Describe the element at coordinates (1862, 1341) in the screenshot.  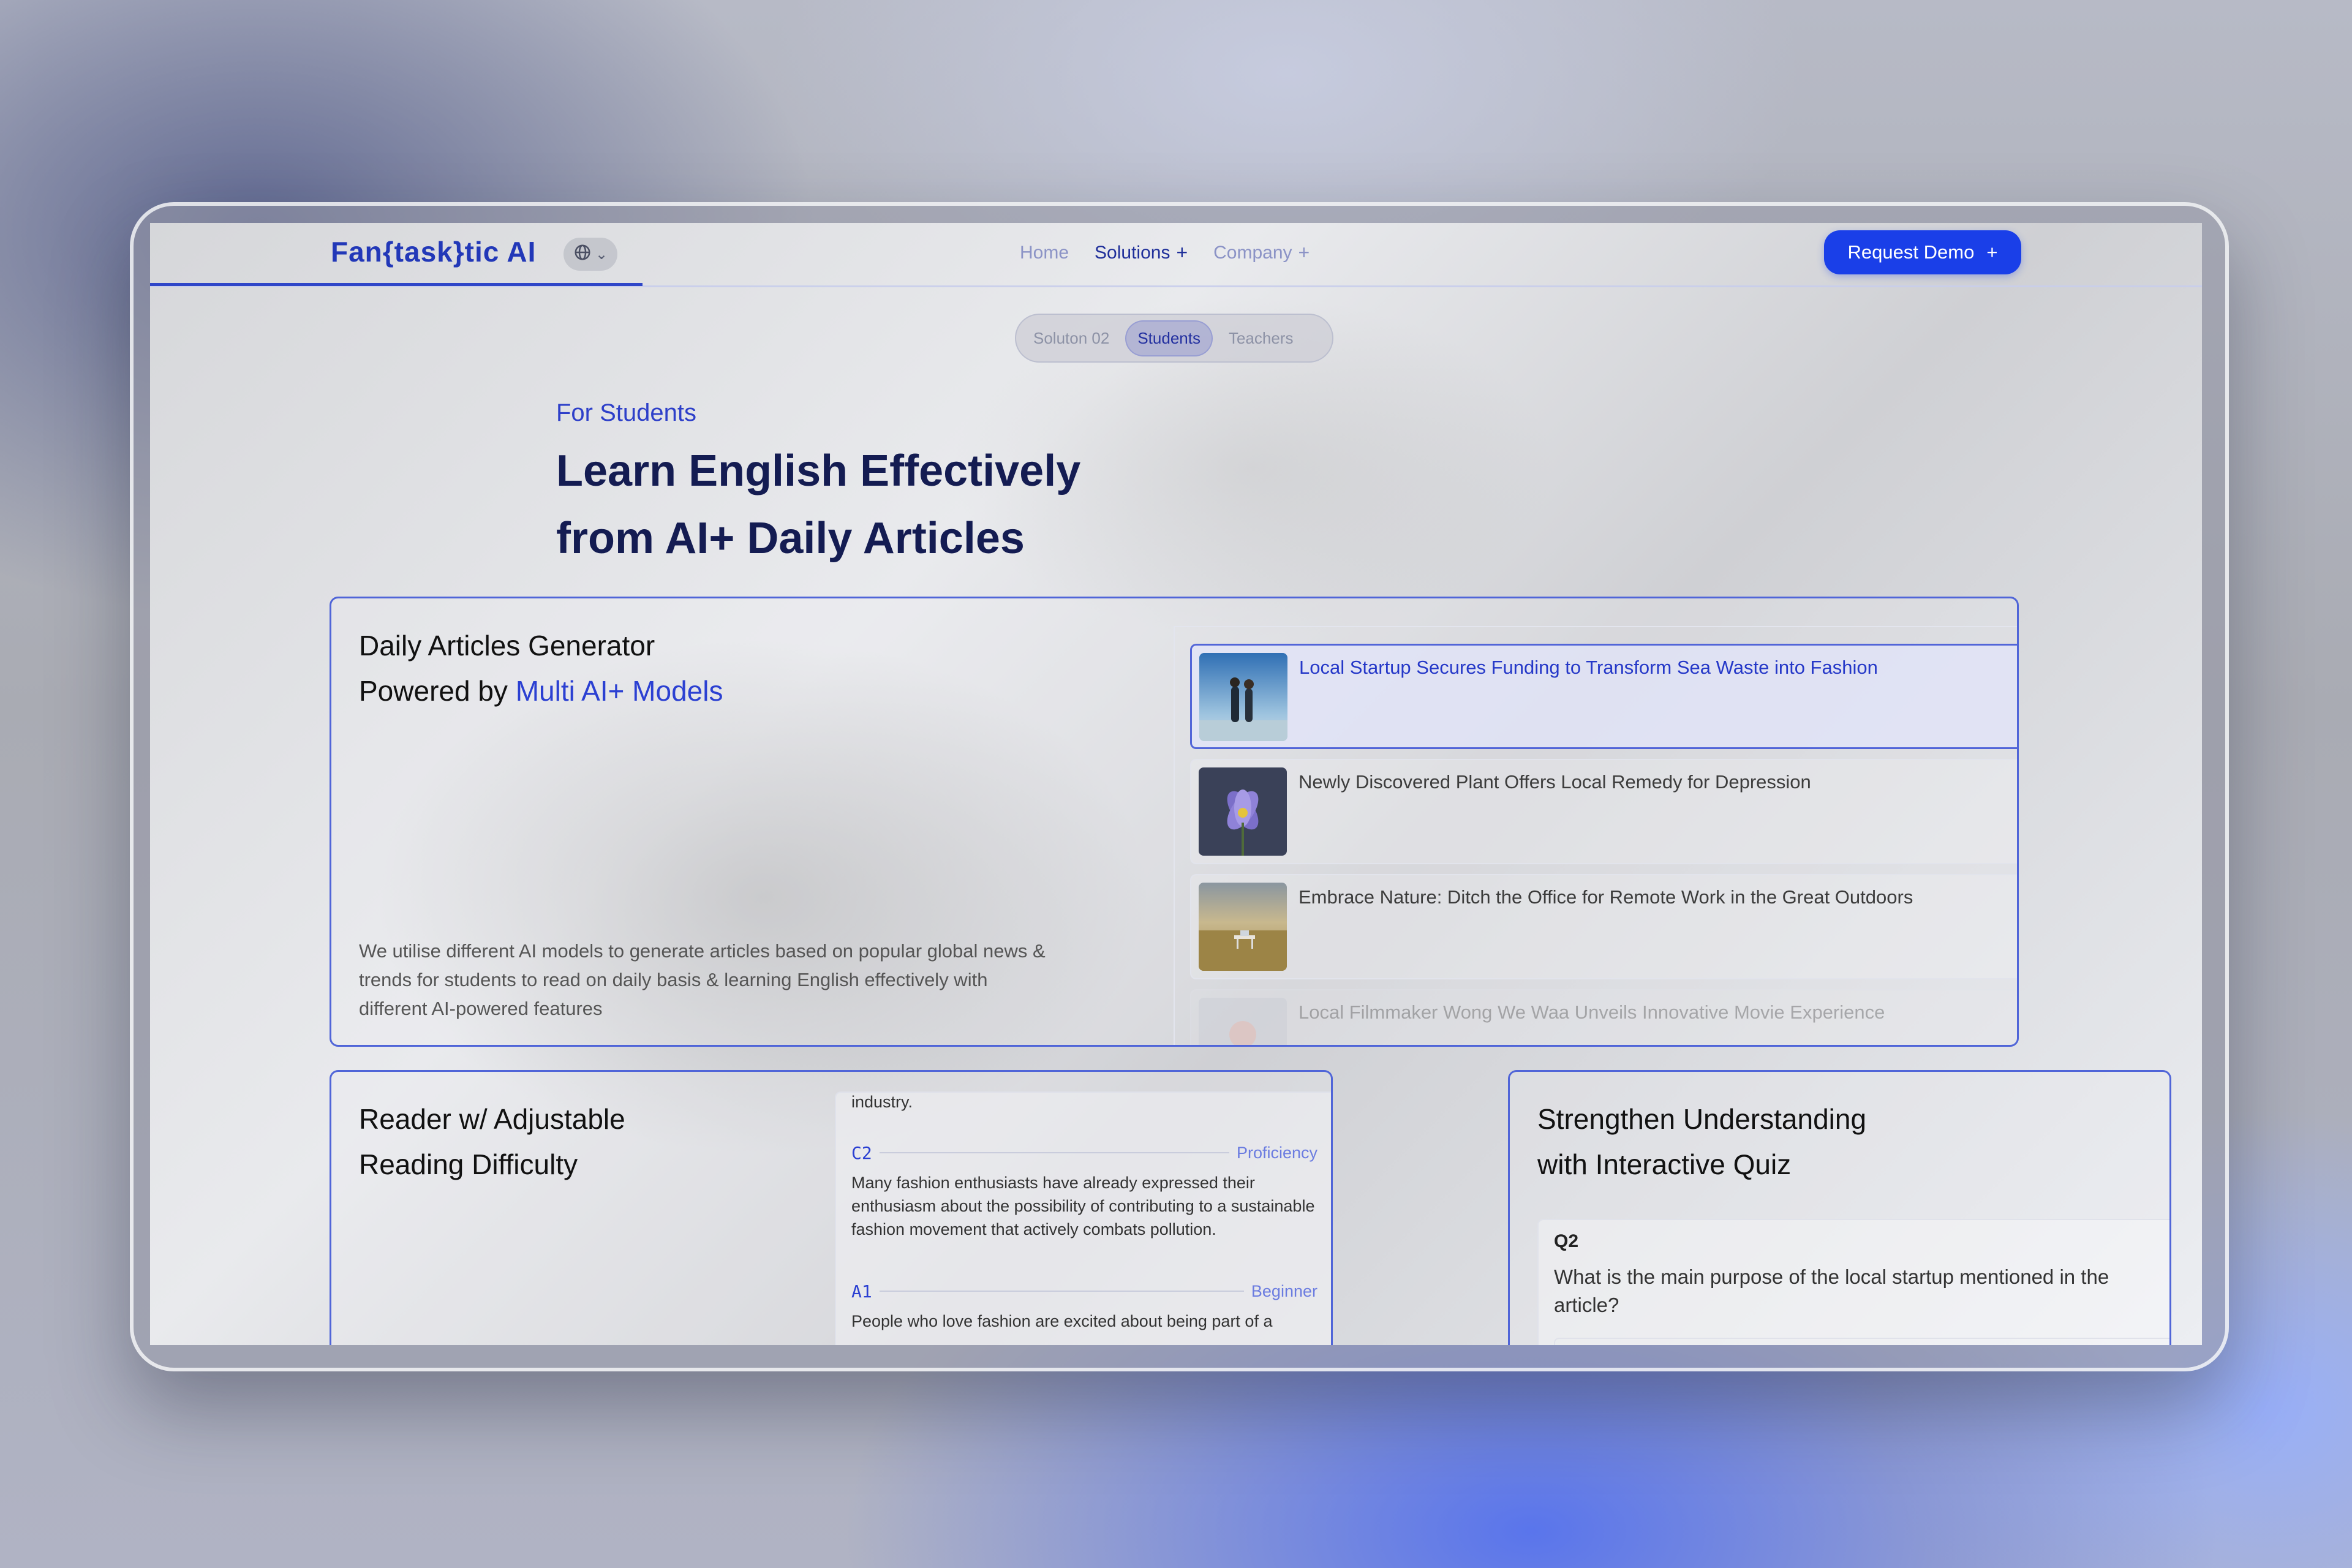
I see `quiz-answer-option` at that location.